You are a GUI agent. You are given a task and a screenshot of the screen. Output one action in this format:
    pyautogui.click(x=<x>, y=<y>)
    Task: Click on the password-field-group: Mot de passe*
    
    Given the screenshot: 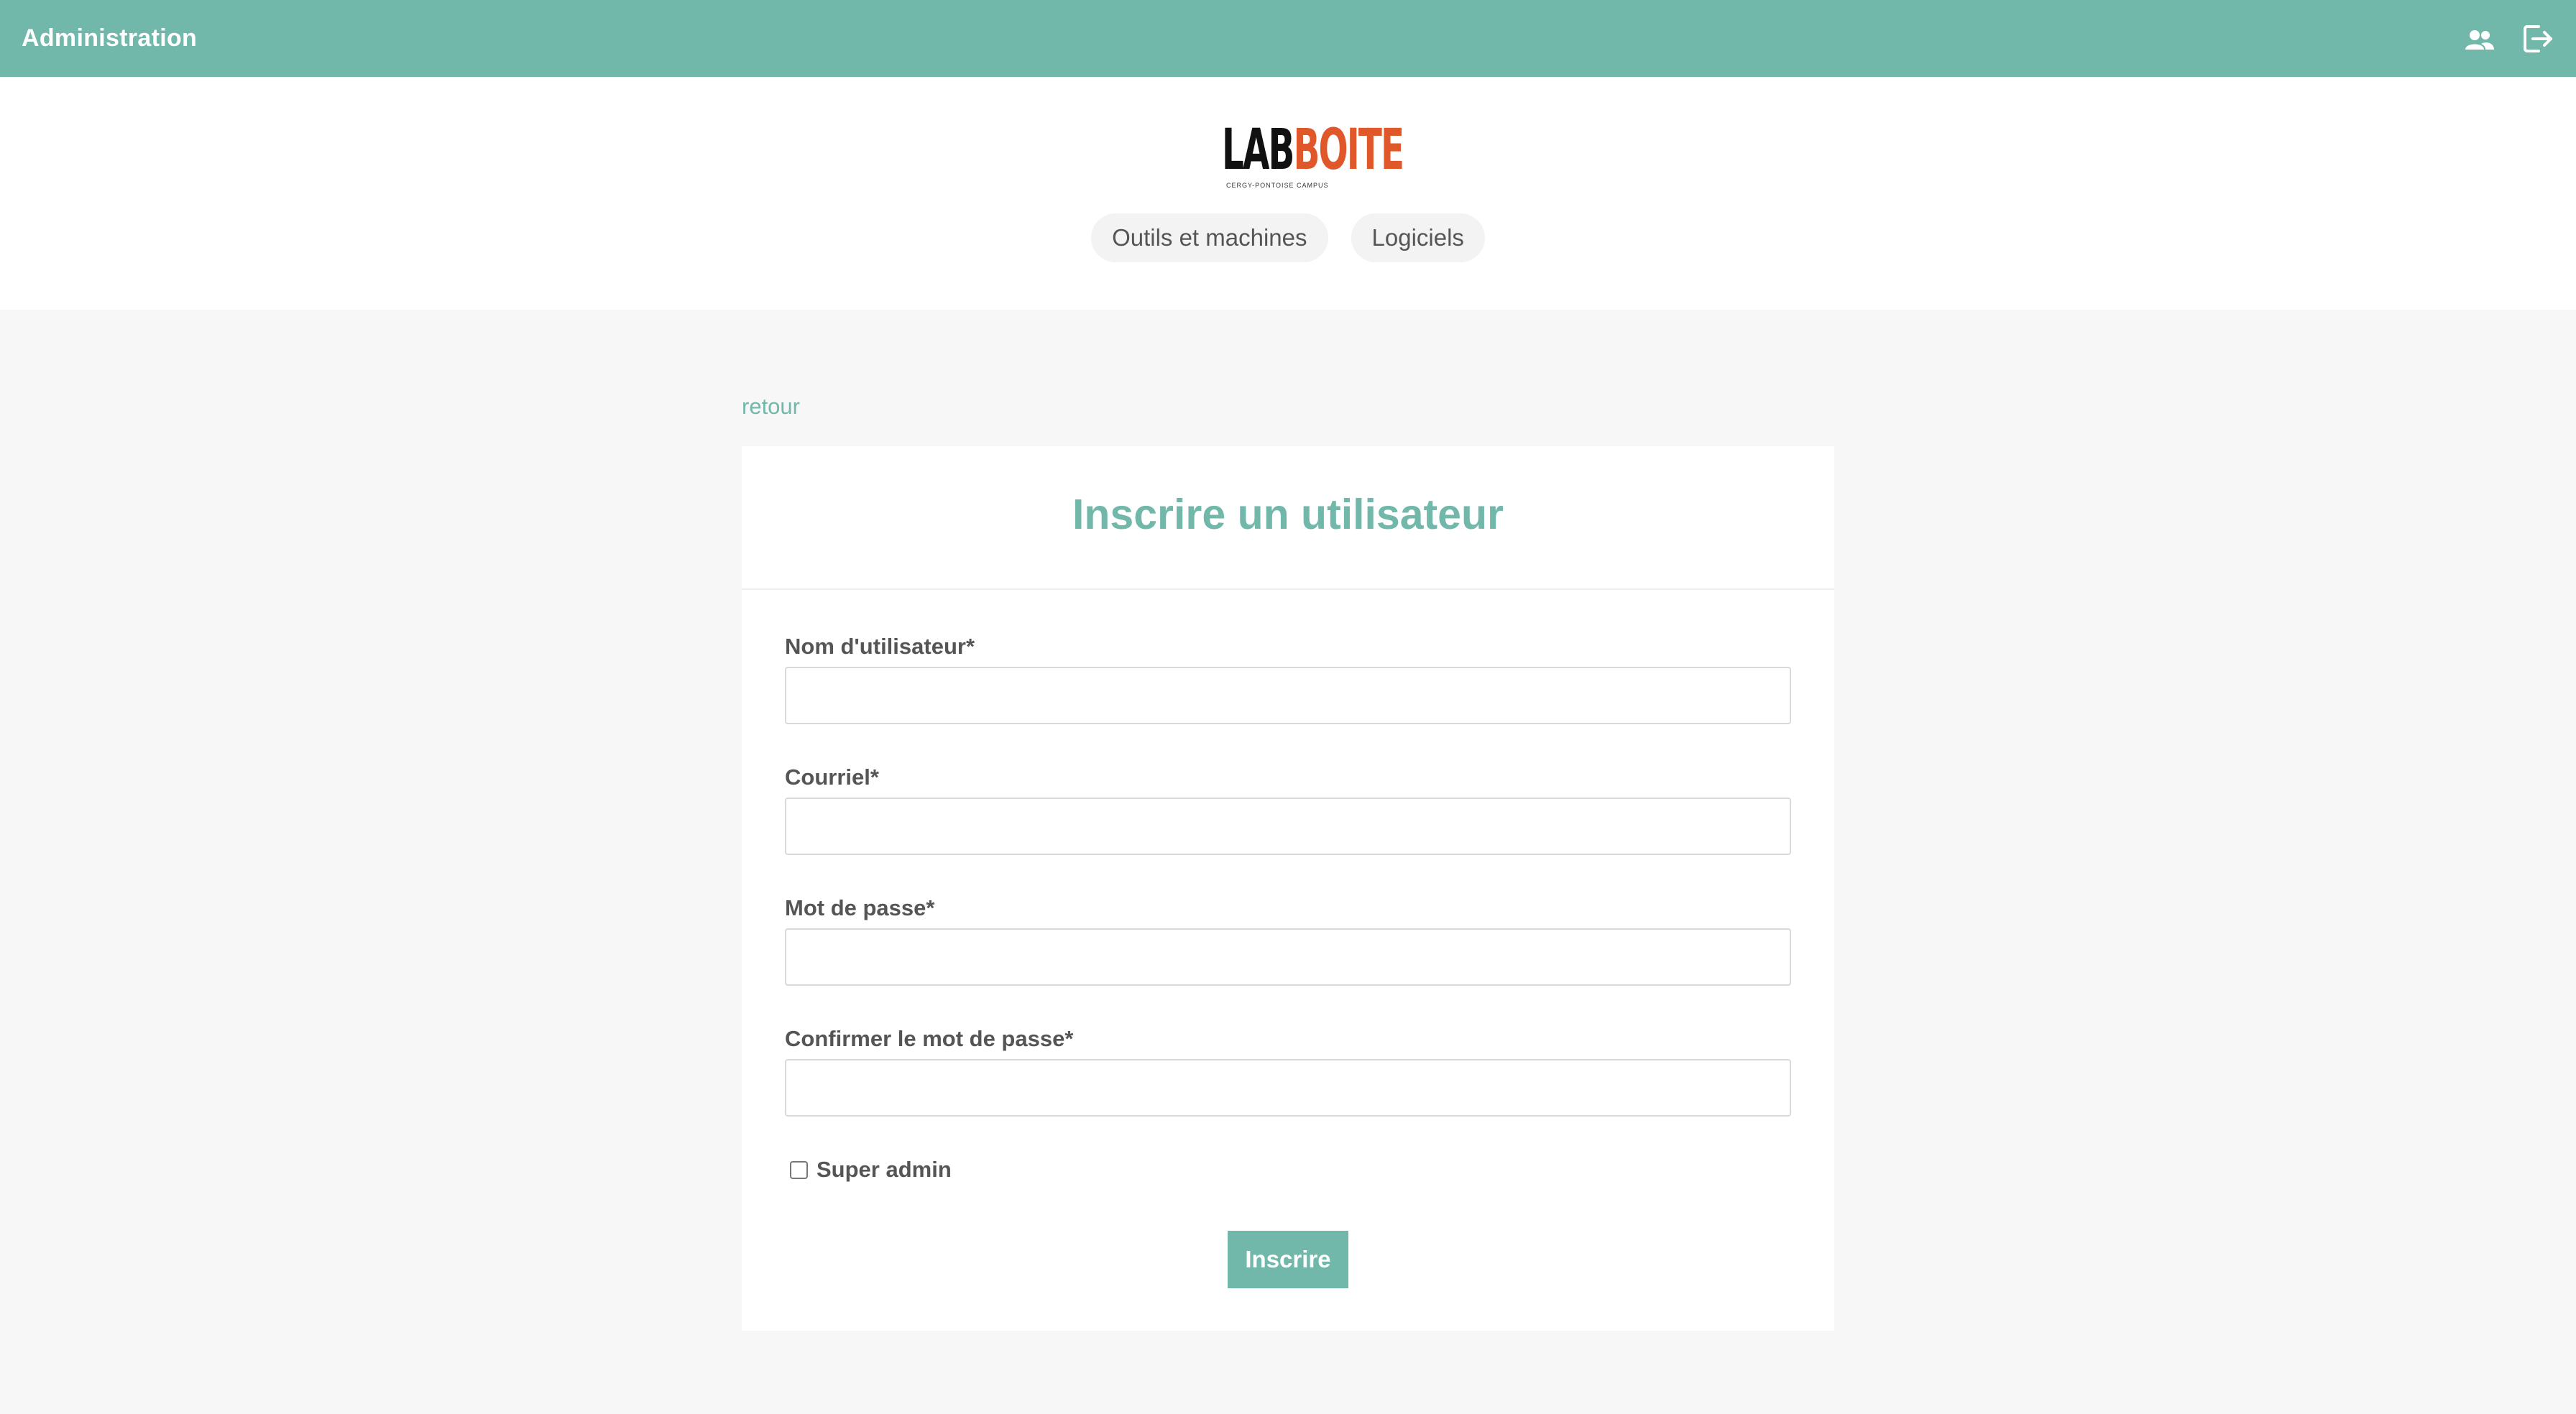 What is the action you would take?
    pyautogui.click(x=1288, y=941)
    